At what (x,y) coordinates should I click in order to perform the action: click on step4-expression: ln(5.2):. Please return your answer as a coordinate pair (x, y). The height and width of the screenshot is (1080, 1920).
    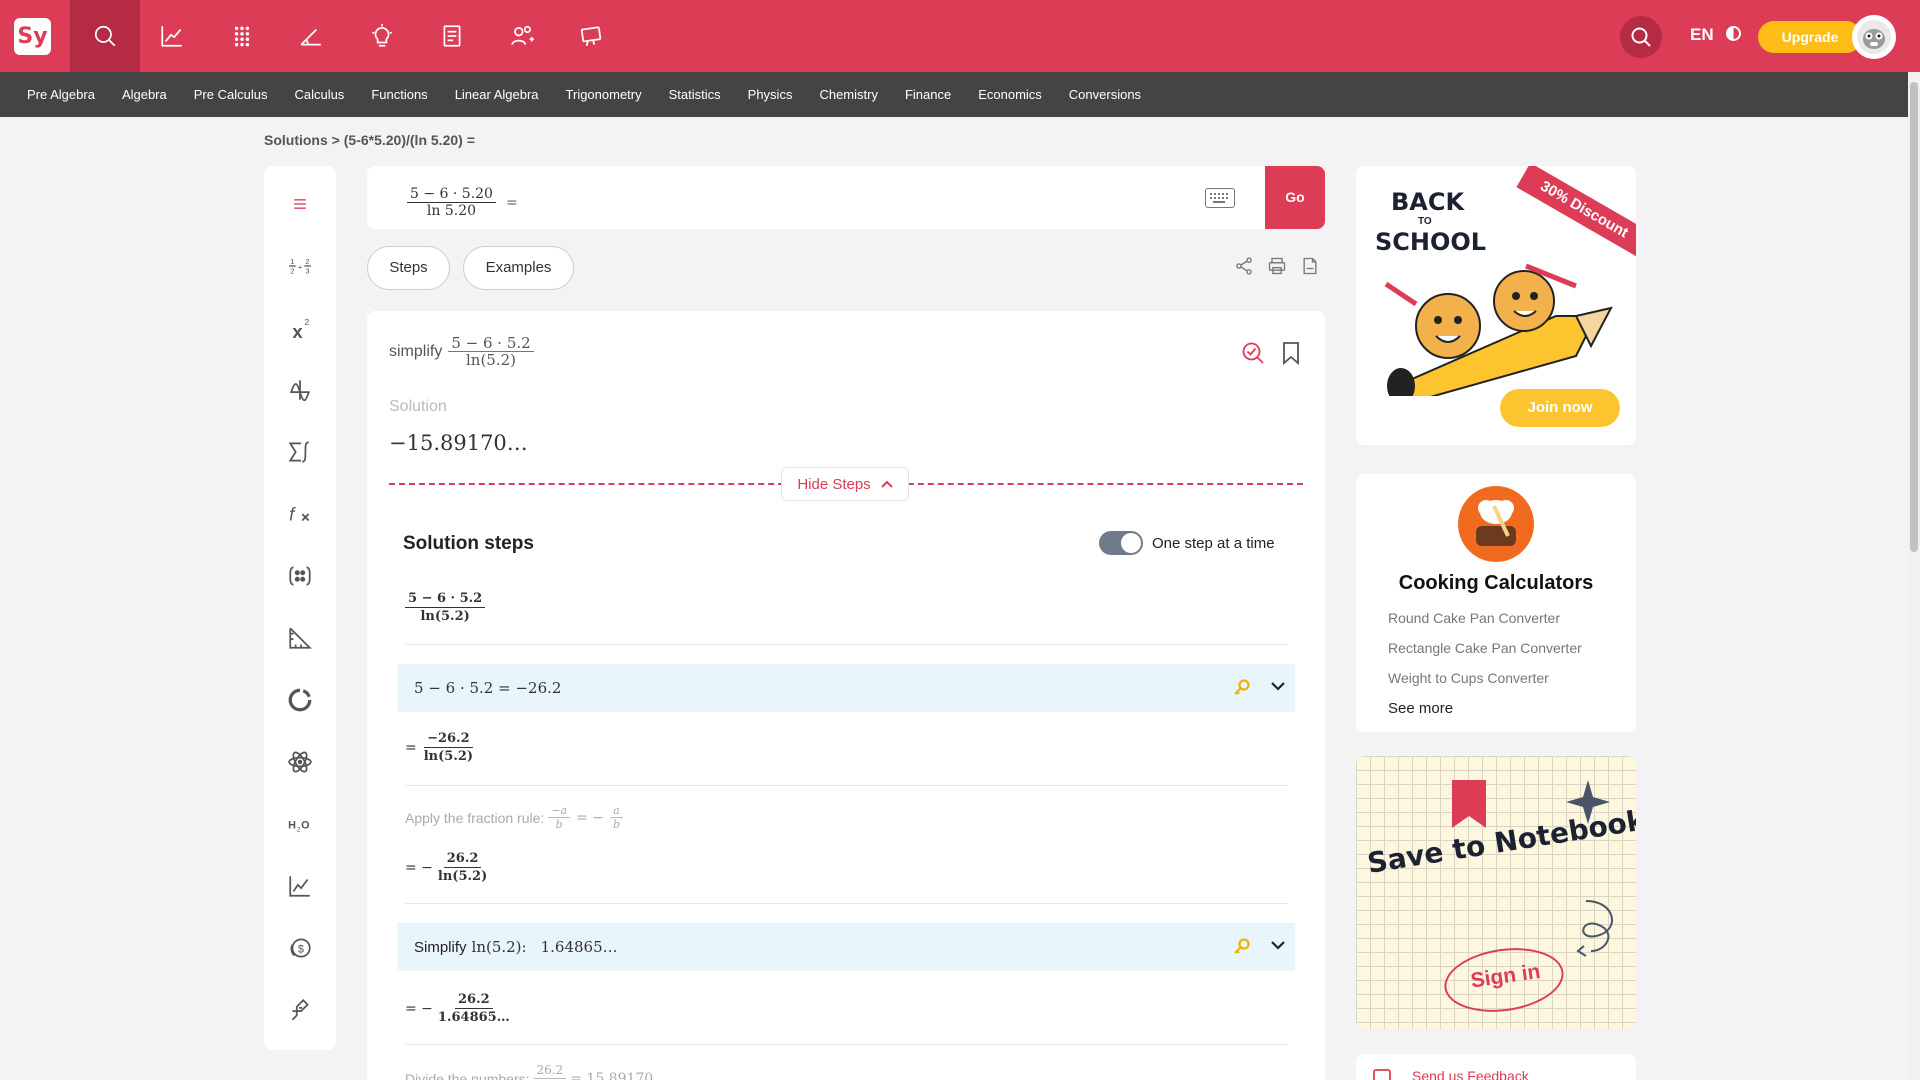
    Looking at the image, I should click on (499, 947).